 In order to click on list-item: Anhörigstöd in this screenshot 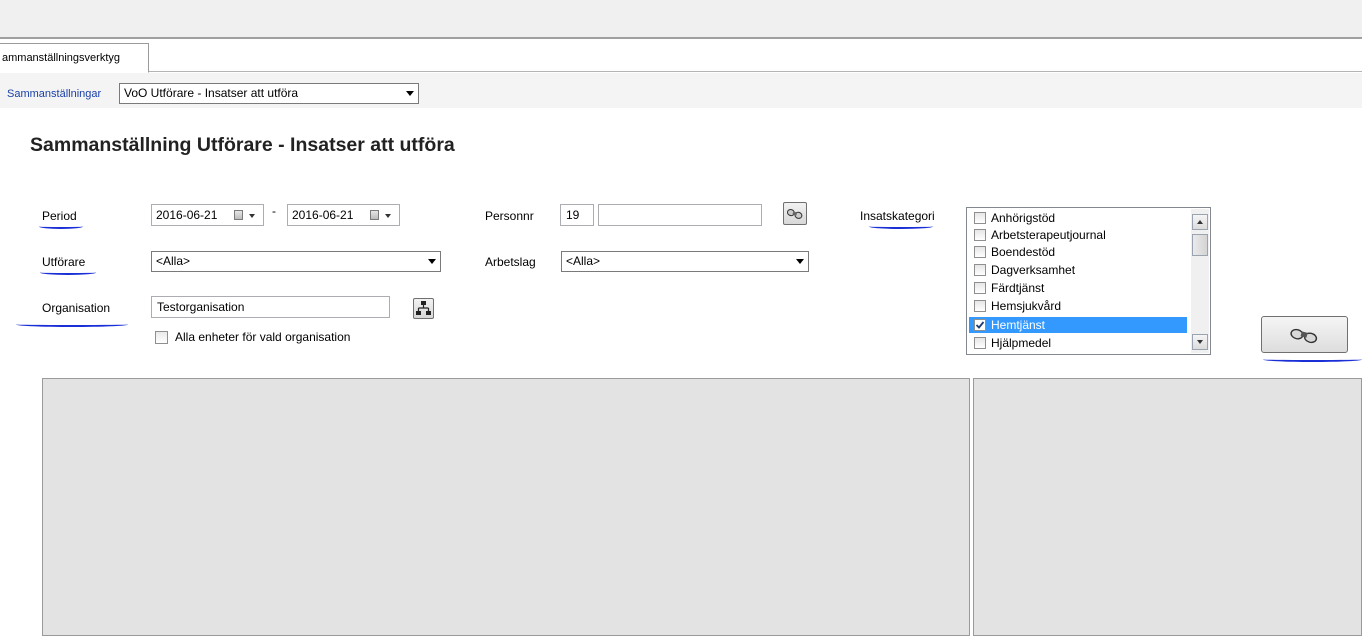, I will do `click(1078, 218)`.